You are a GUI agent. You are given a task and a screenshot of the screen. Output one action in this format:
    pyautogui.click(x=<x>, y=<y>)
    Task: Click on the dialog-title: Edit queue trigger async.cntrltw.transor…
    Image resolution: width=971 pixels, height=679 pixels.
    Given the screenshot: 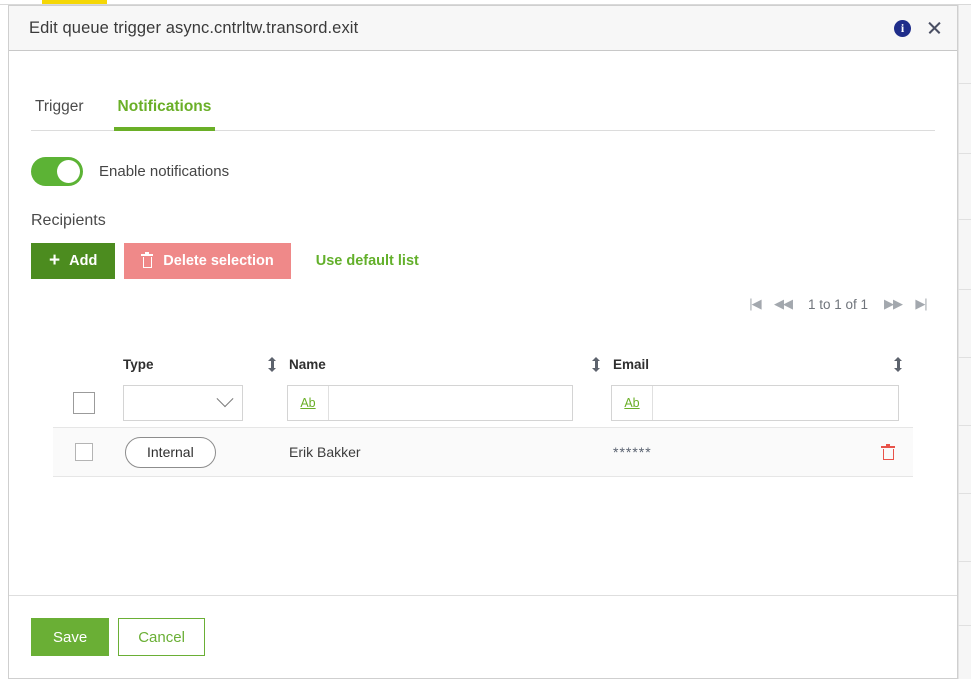 What is the action you would take?
    pyautogui.click(x=194, y=27)
    